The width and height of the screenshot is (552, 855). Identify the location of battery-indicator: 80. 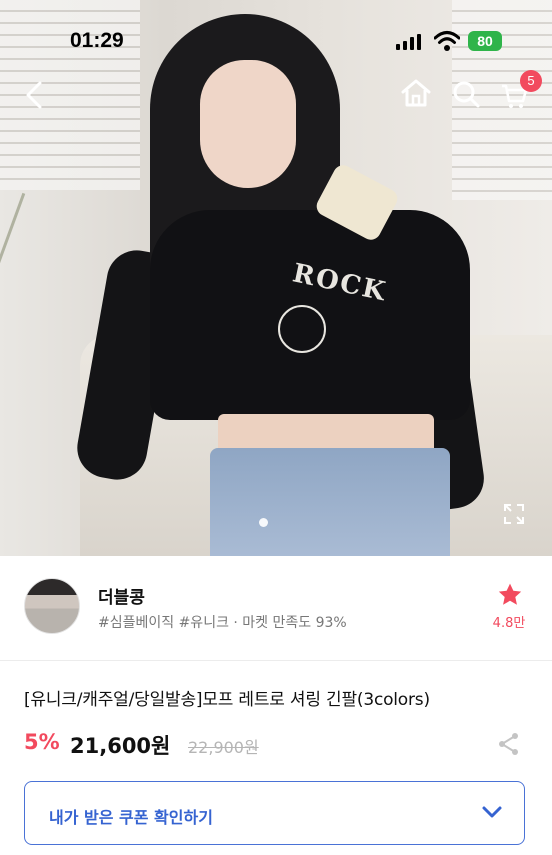
(485, 41).